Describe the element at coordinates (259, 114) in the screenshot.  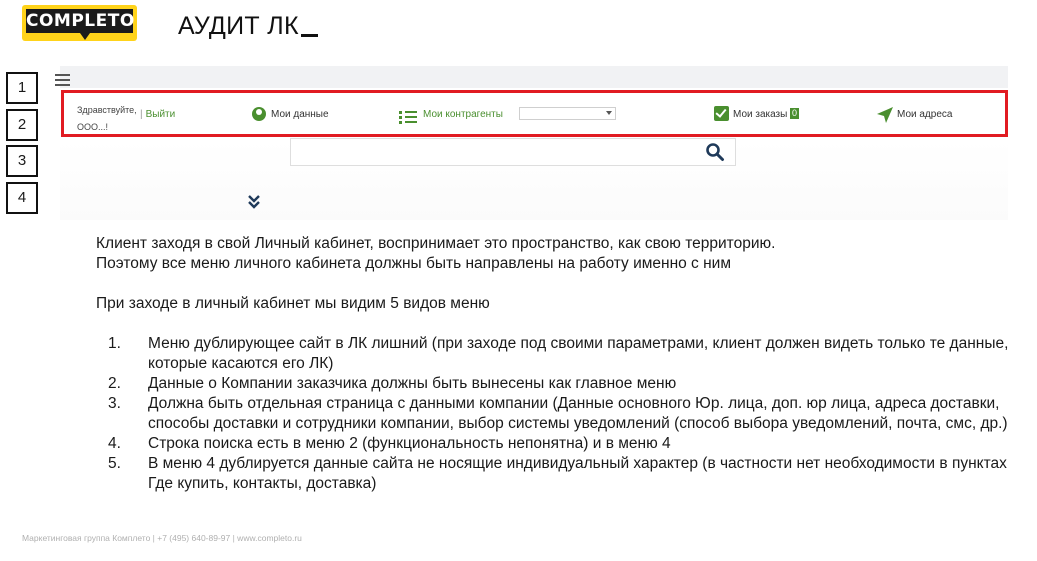
I see `user-icon` at that location.